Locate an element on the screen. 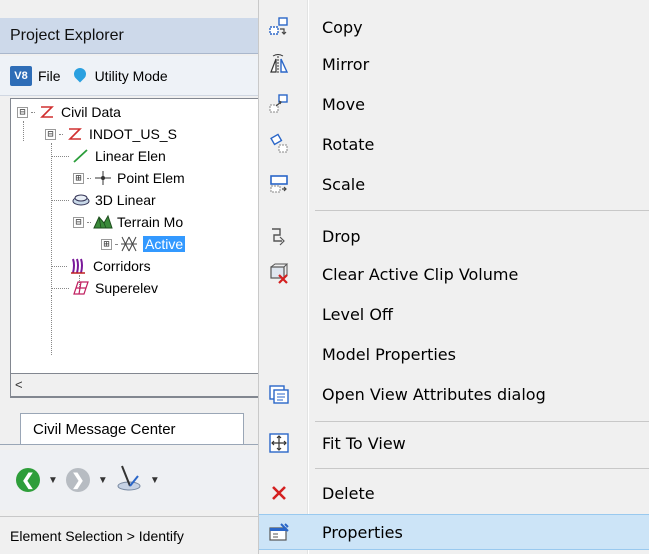  tree-node-label: Civil Data is located at coordinates (91, 112).